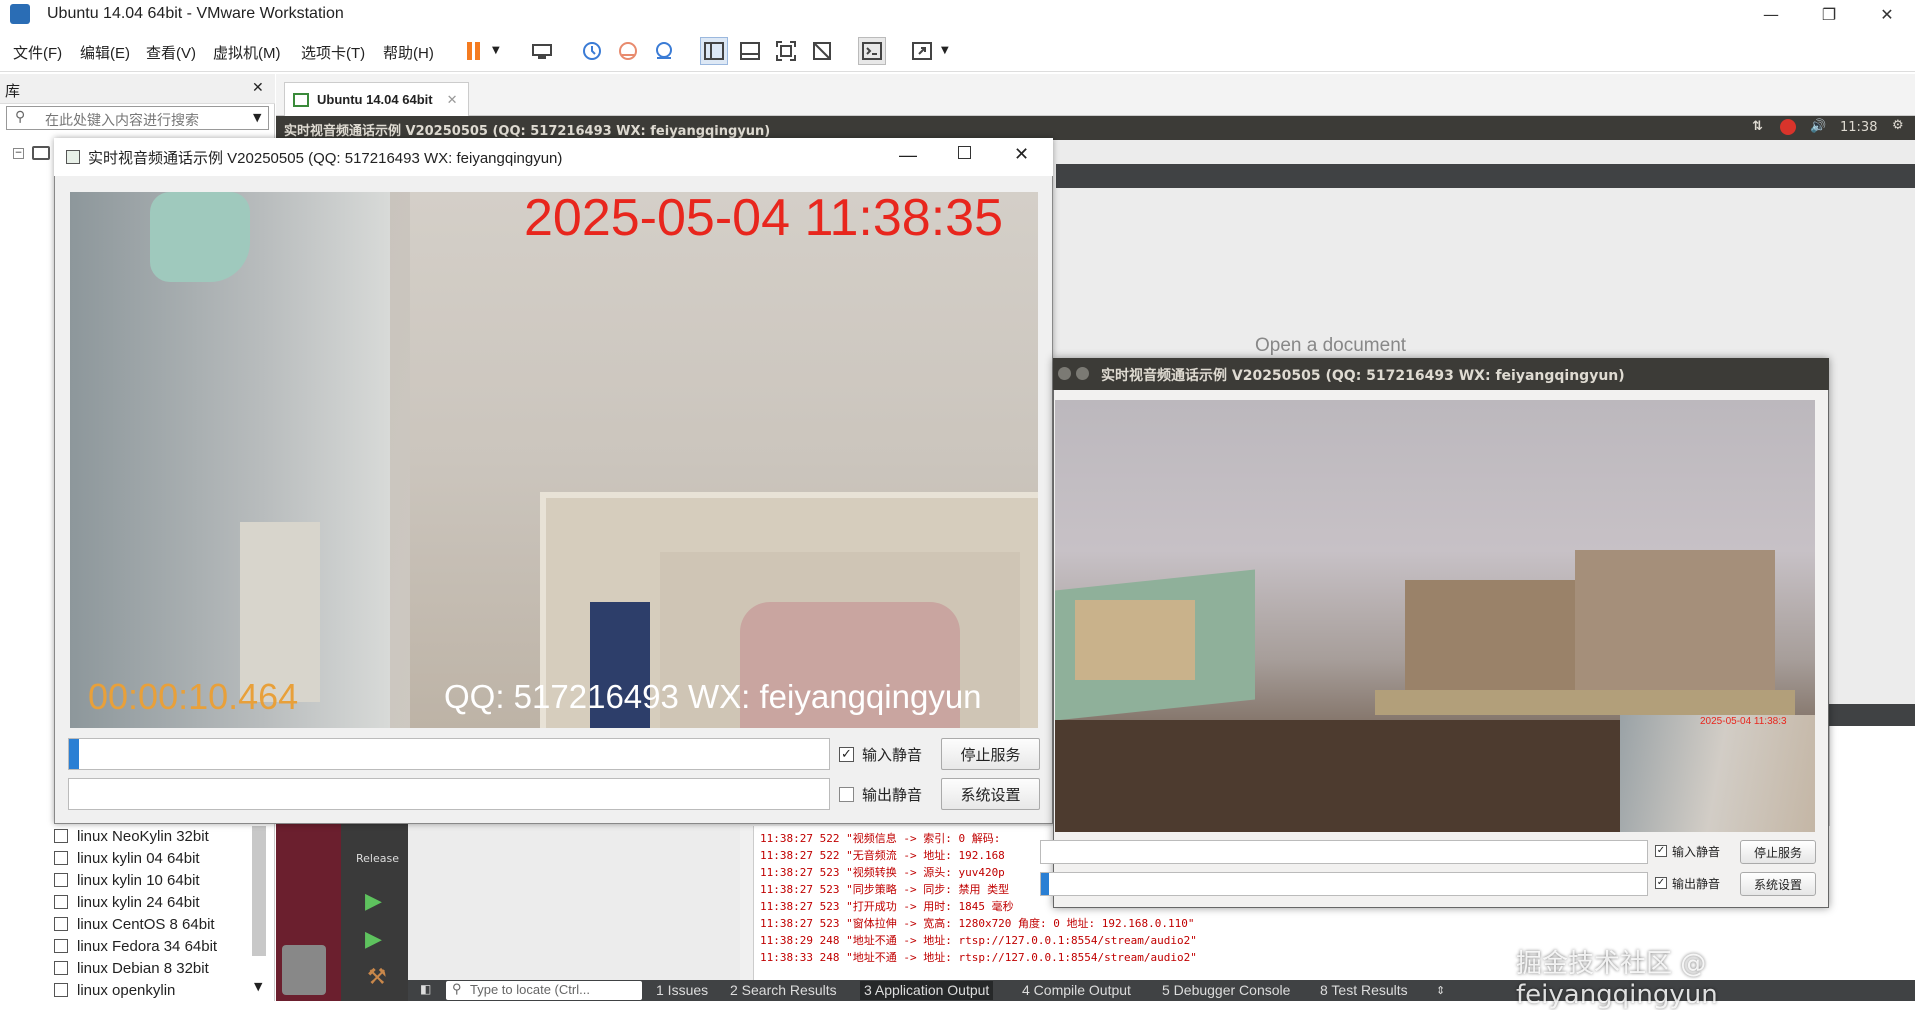 The image size is (1915, 1010). What do you see at coordinates (783, 990) in the screenshot?
I see `tab-search-results: 2 Search Results` at bounding box center [783, 990].